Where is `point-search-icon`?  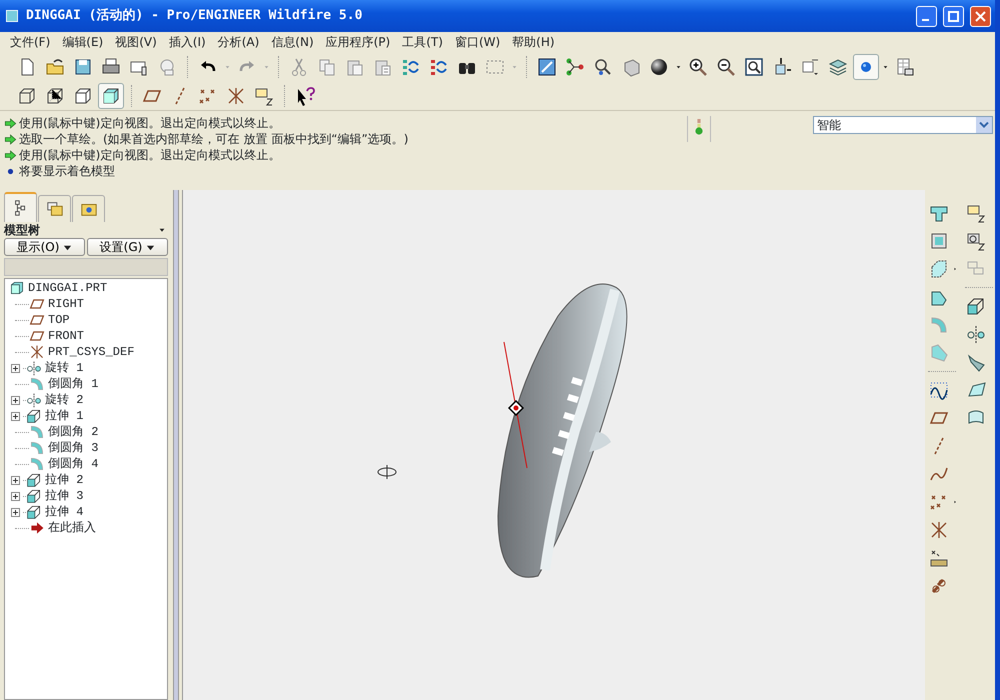
point-search-icon is located at coordinates (603, 66).